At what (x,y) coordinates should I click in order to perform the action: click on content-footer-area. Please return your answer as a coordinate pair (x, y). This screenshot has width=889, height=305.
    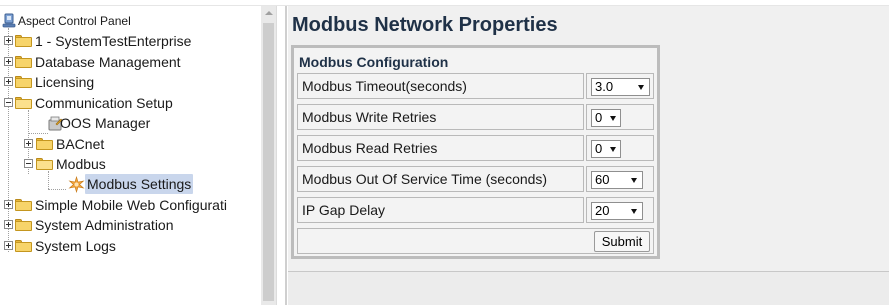
    Looking at the image, I should click on (588, 288).